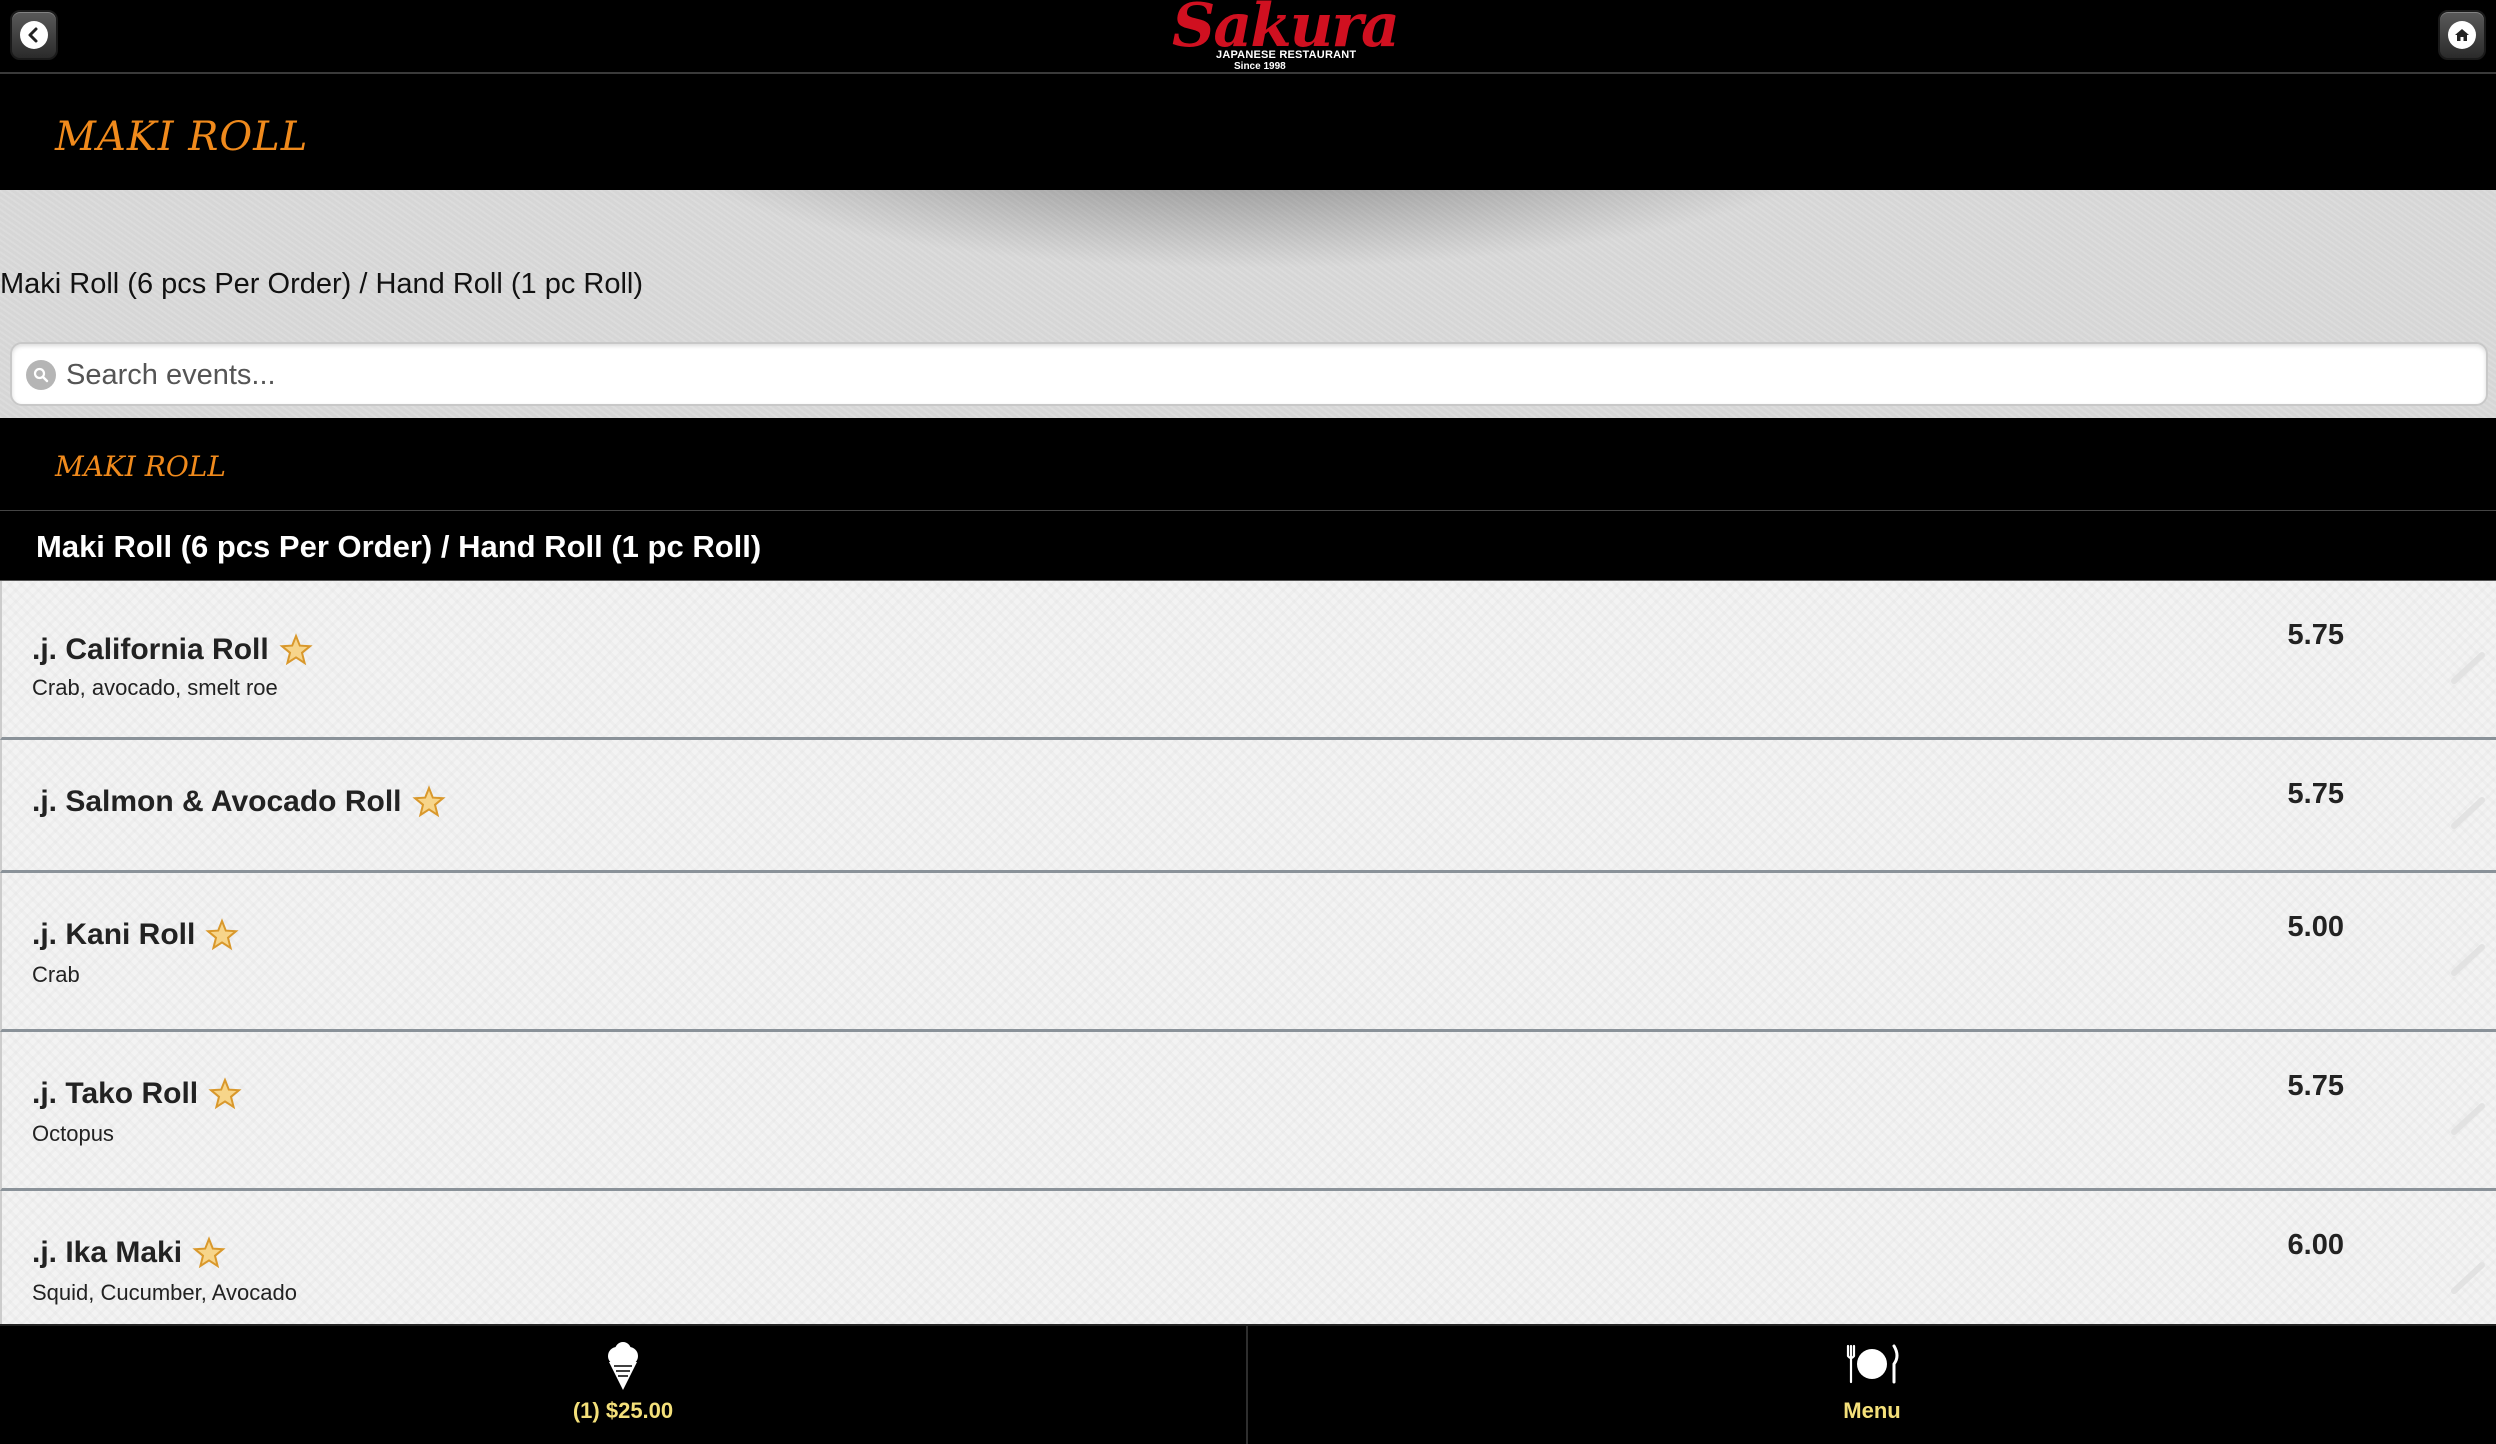 The width and height of the screenshot is (2496, 1444). What do you see at coordinates (623, 1410) in the screenshot?
I see `cart-total-label: (1) $25.00` at bounding box center [623, 1410].